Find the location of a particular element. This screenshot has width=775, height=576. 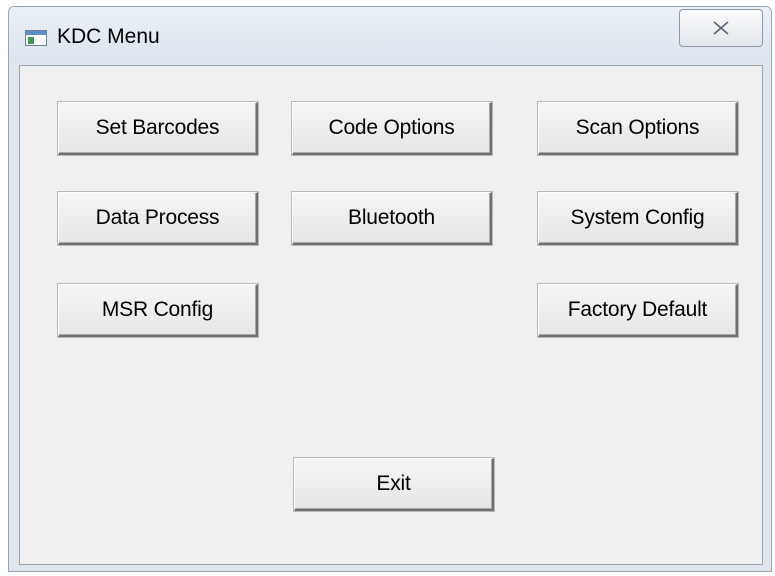

set-barcodes-button: Set Barcodes is located at coordinates (158, 128).